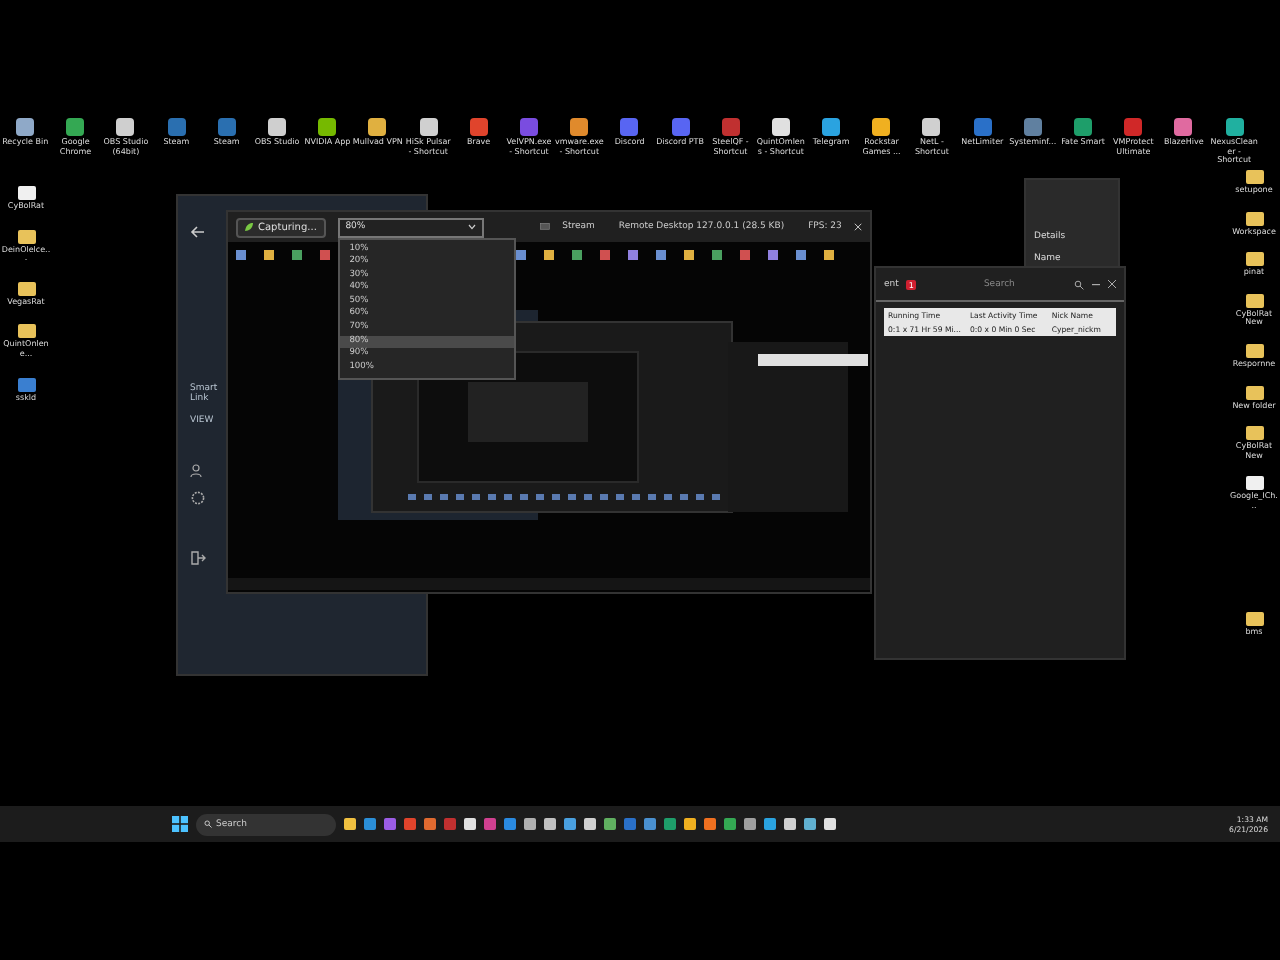  What do you see at coordinates (198, 470) in the screenshot?
I see `users-icon` at bounding box center [198, 470].